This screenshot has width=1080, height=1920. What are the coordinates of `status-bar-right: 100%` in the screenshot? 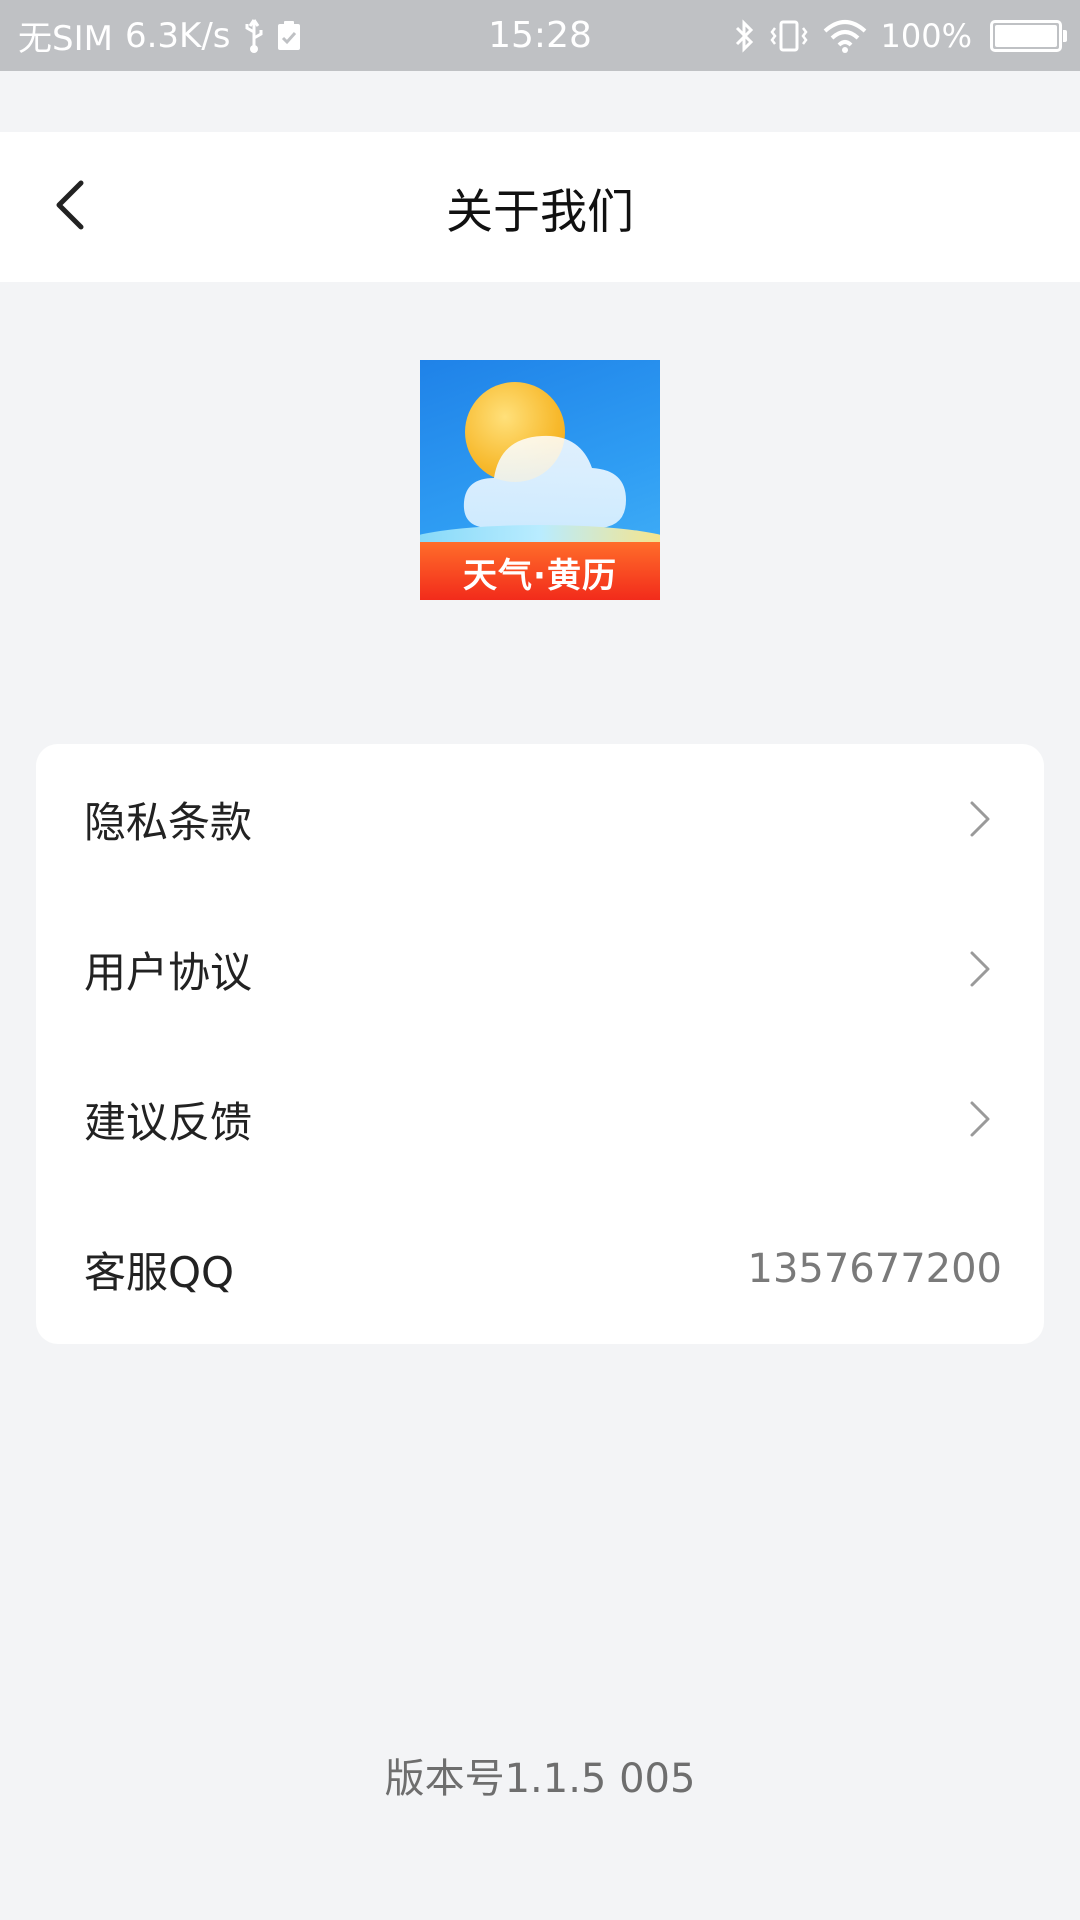 It's located at (900, 35).